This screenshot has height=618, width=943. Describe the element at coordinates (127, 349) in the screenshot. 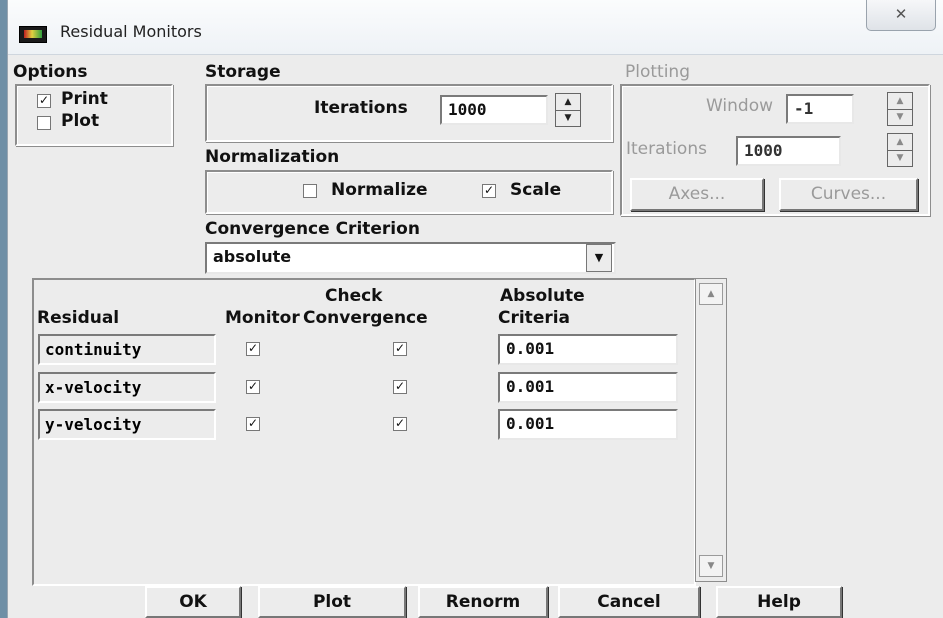

I see `residual-name-continuity: continuity` at that location.